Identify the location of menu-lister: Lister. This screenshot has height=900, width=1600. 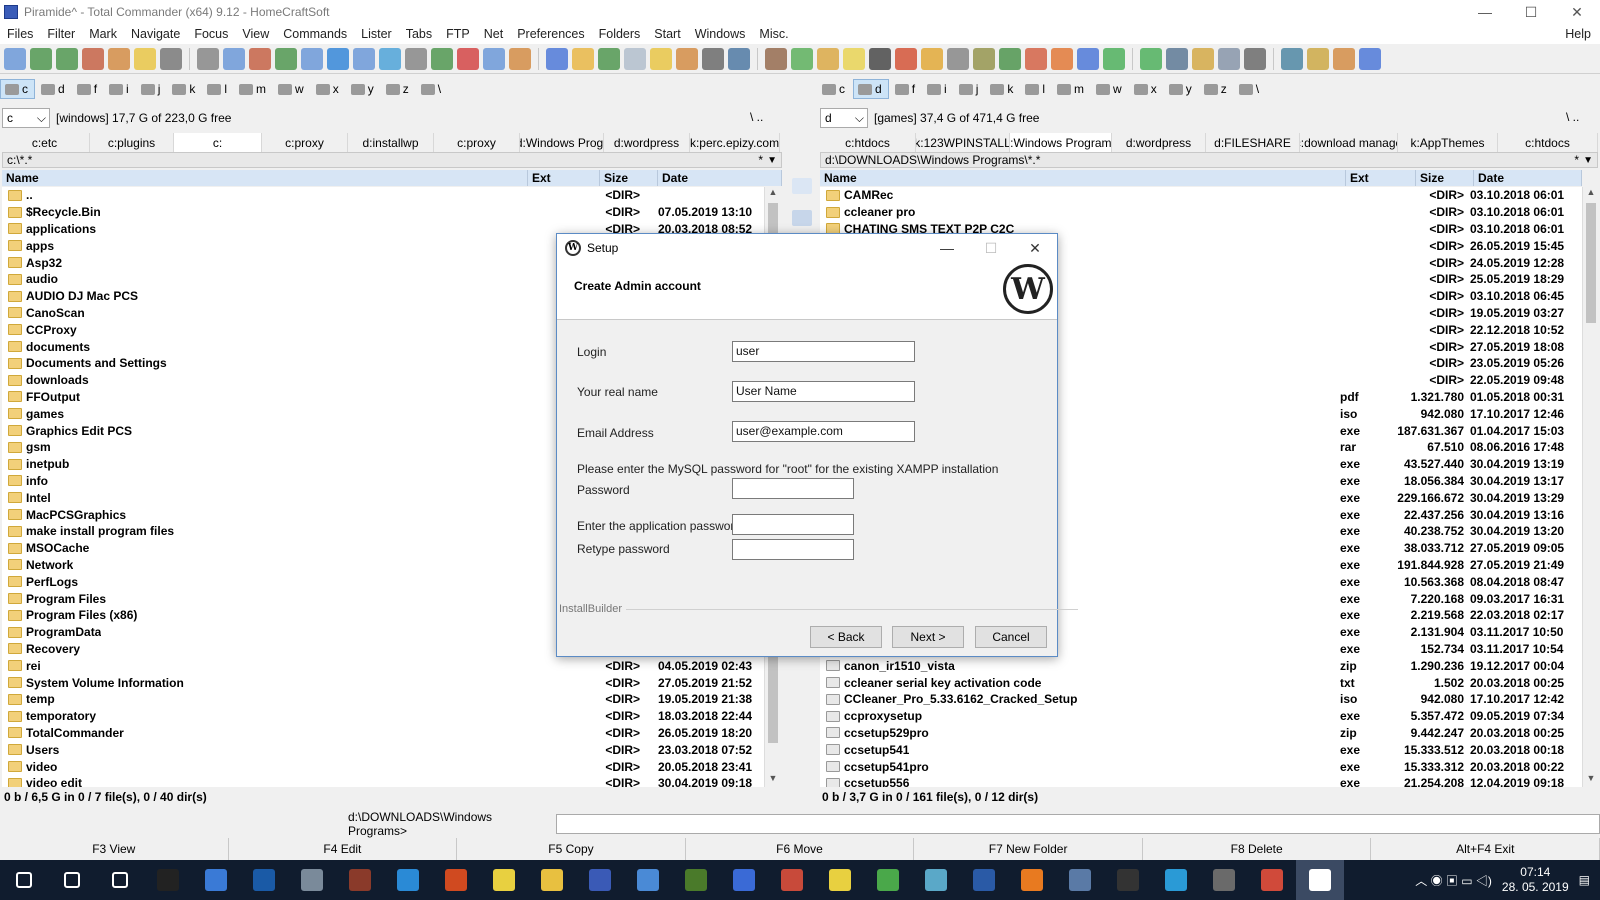
(376, 34).